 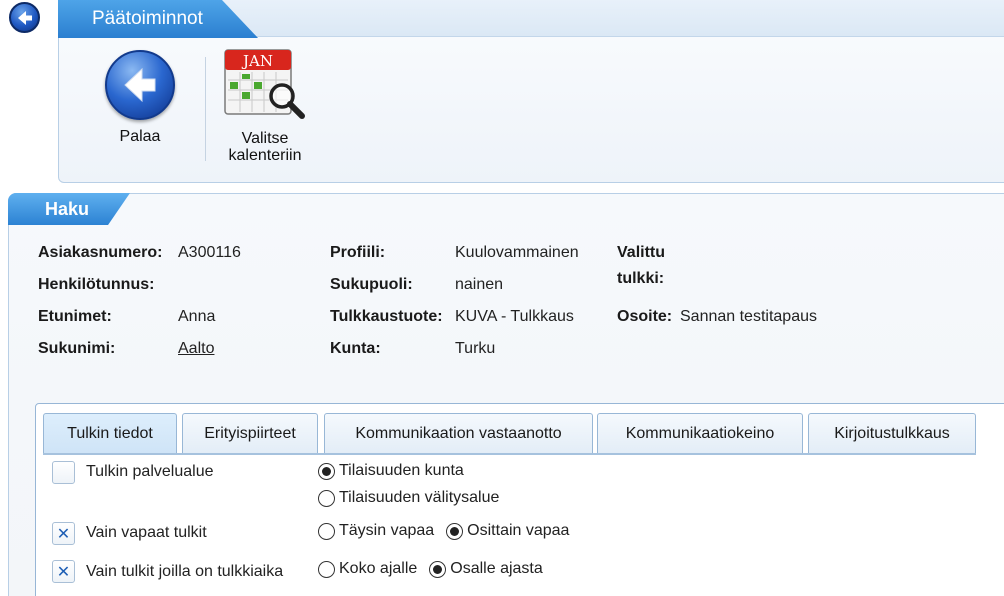 What do you see at coordinates (496, 568) in the screenshot?
I see `radio-label: Osalle ajasta` at bounding box center [496, 568].